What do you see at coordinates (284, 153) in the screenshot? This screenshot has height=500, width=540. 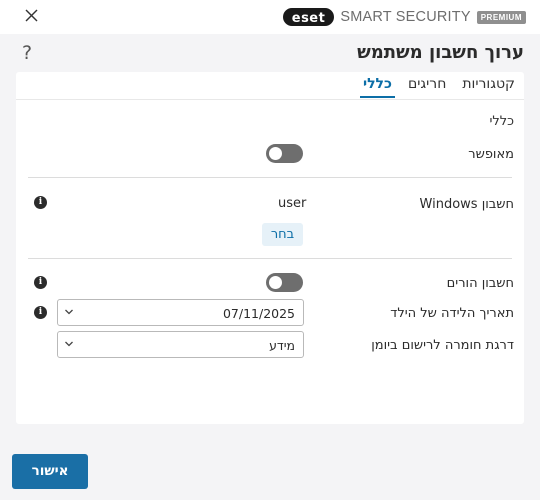 I see `enabled-toggle` at bounding box center [284, 153].